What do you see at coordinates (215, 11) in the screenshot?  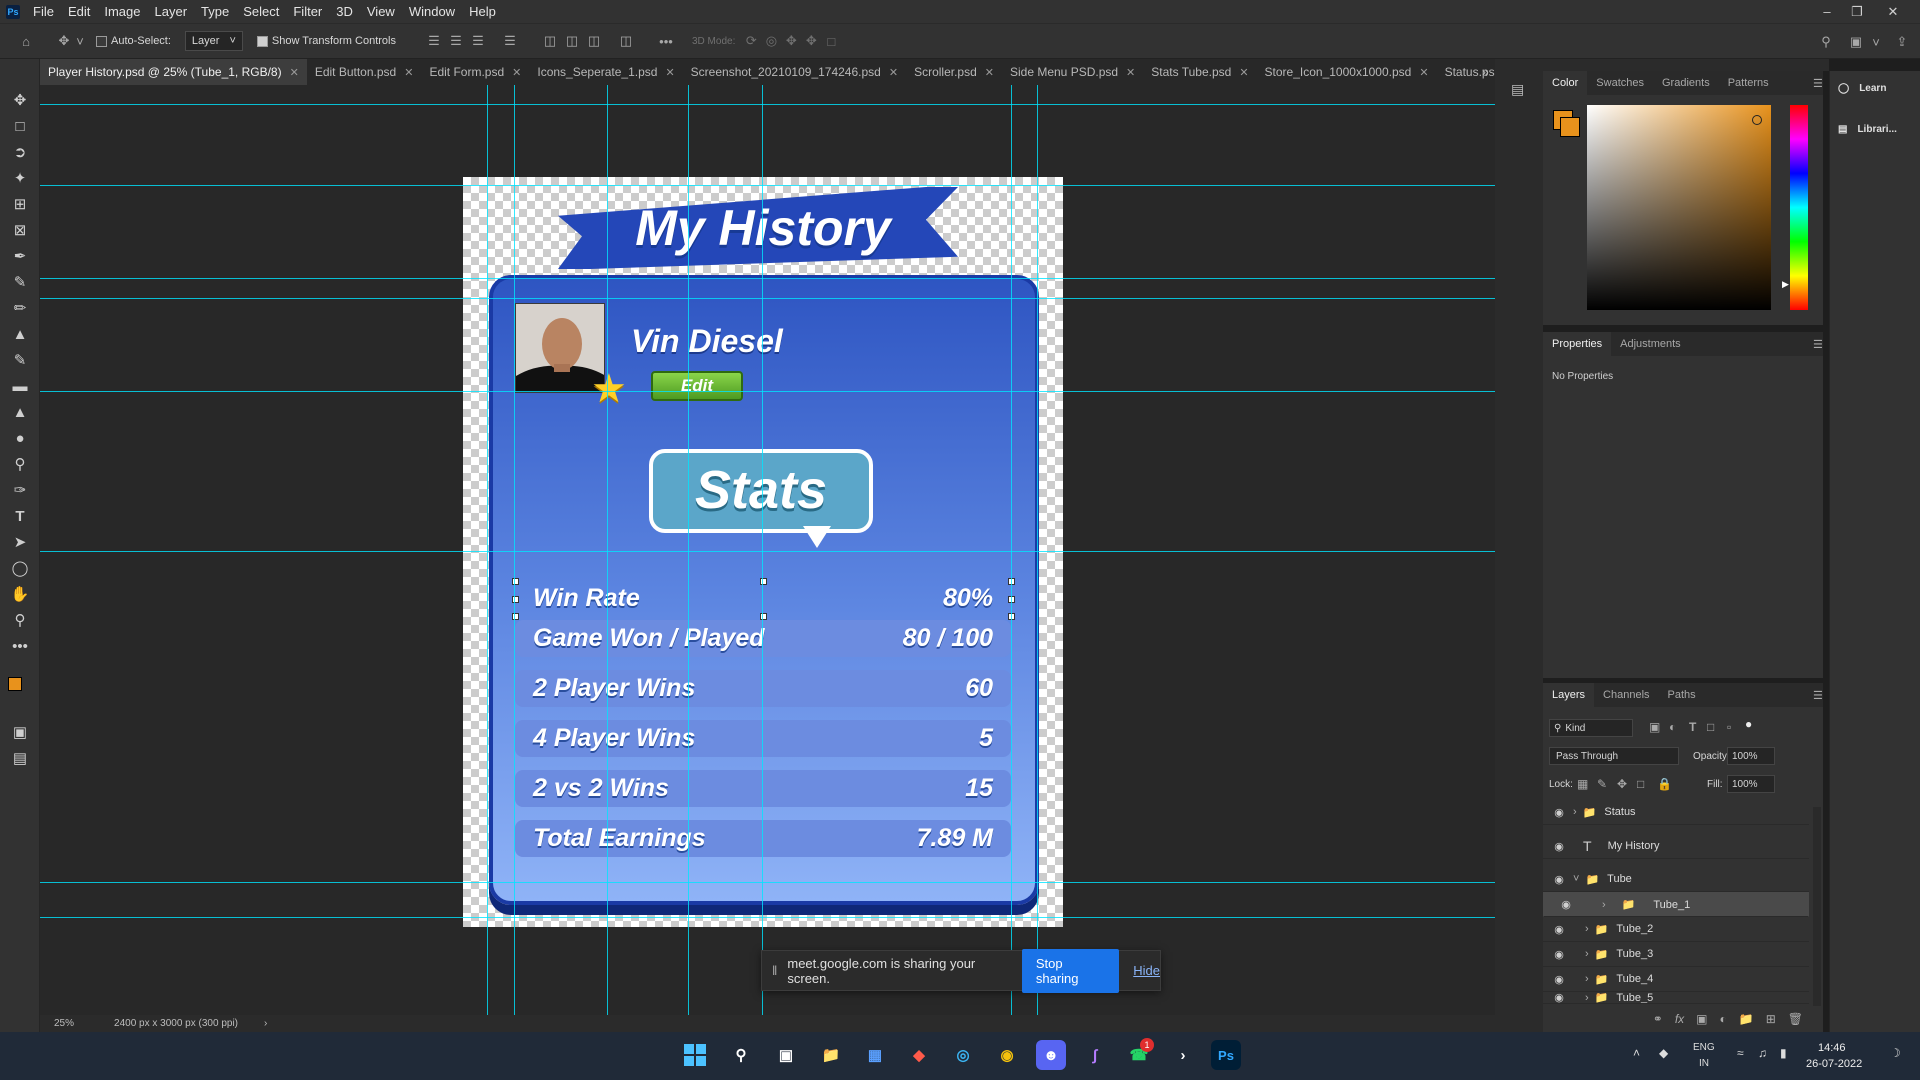 I see `menu-type: Type` at bounding box center [215, 11].